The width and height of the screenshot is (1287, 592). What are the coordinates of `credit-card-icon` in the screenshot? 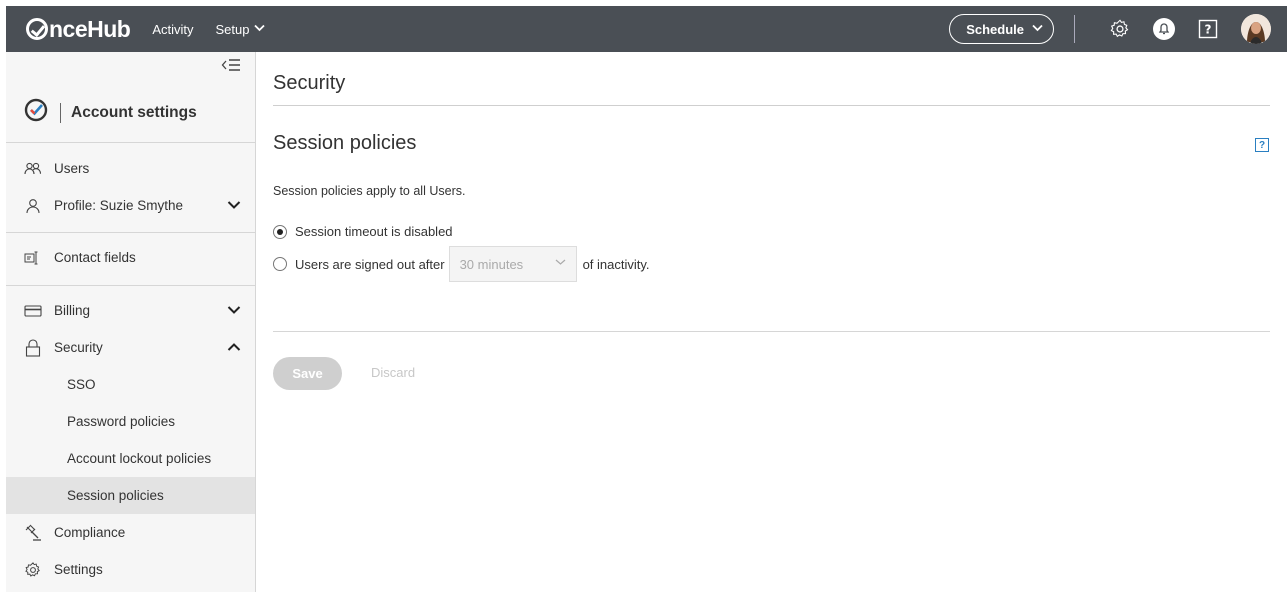 It's located at (33, 311).